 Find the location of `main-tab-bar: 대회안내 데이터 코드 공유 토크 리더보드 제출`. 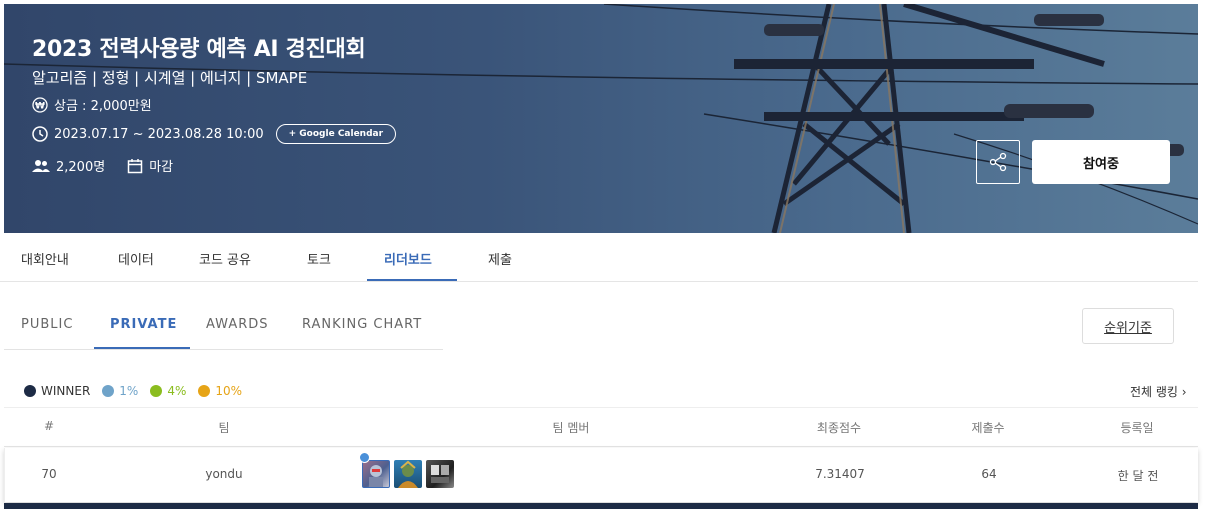

main-tab-bar: 대회안내 데이터 코드 공유 토크 리더보드 제출 is located at coordinates (599, 257).